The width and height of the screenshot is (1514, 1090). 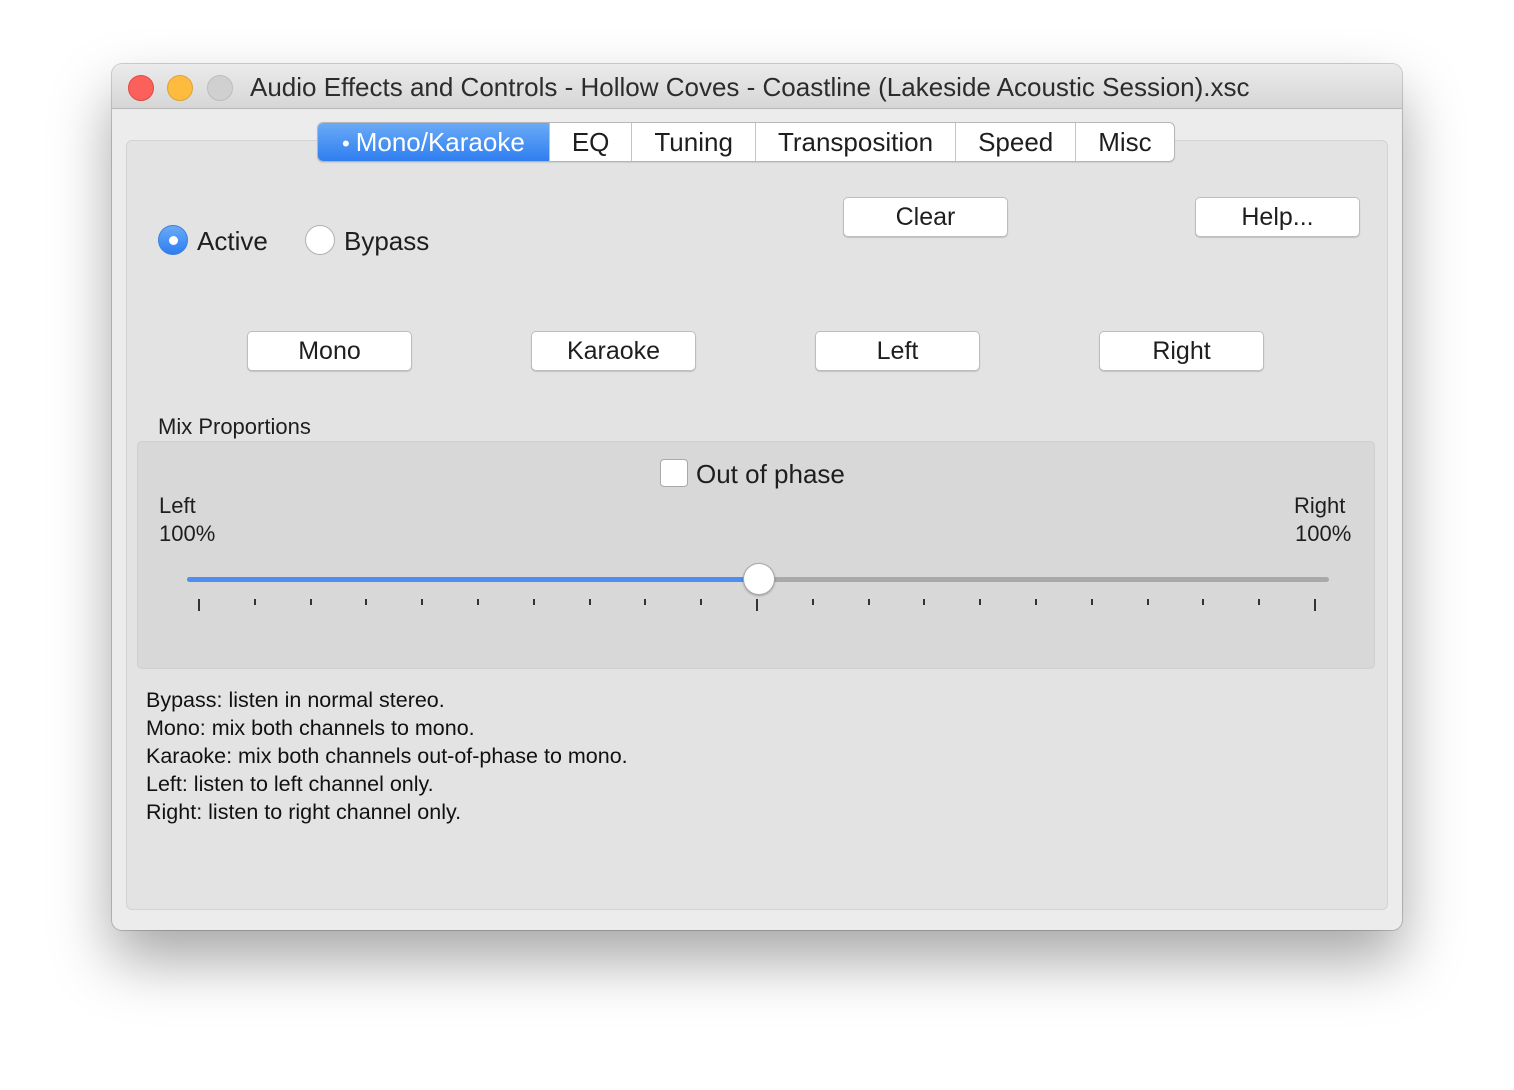 What do you see at coordinates (1181, 351) in the screenshot?
I see `right-button: Right` at bounding box center [1181, 351].